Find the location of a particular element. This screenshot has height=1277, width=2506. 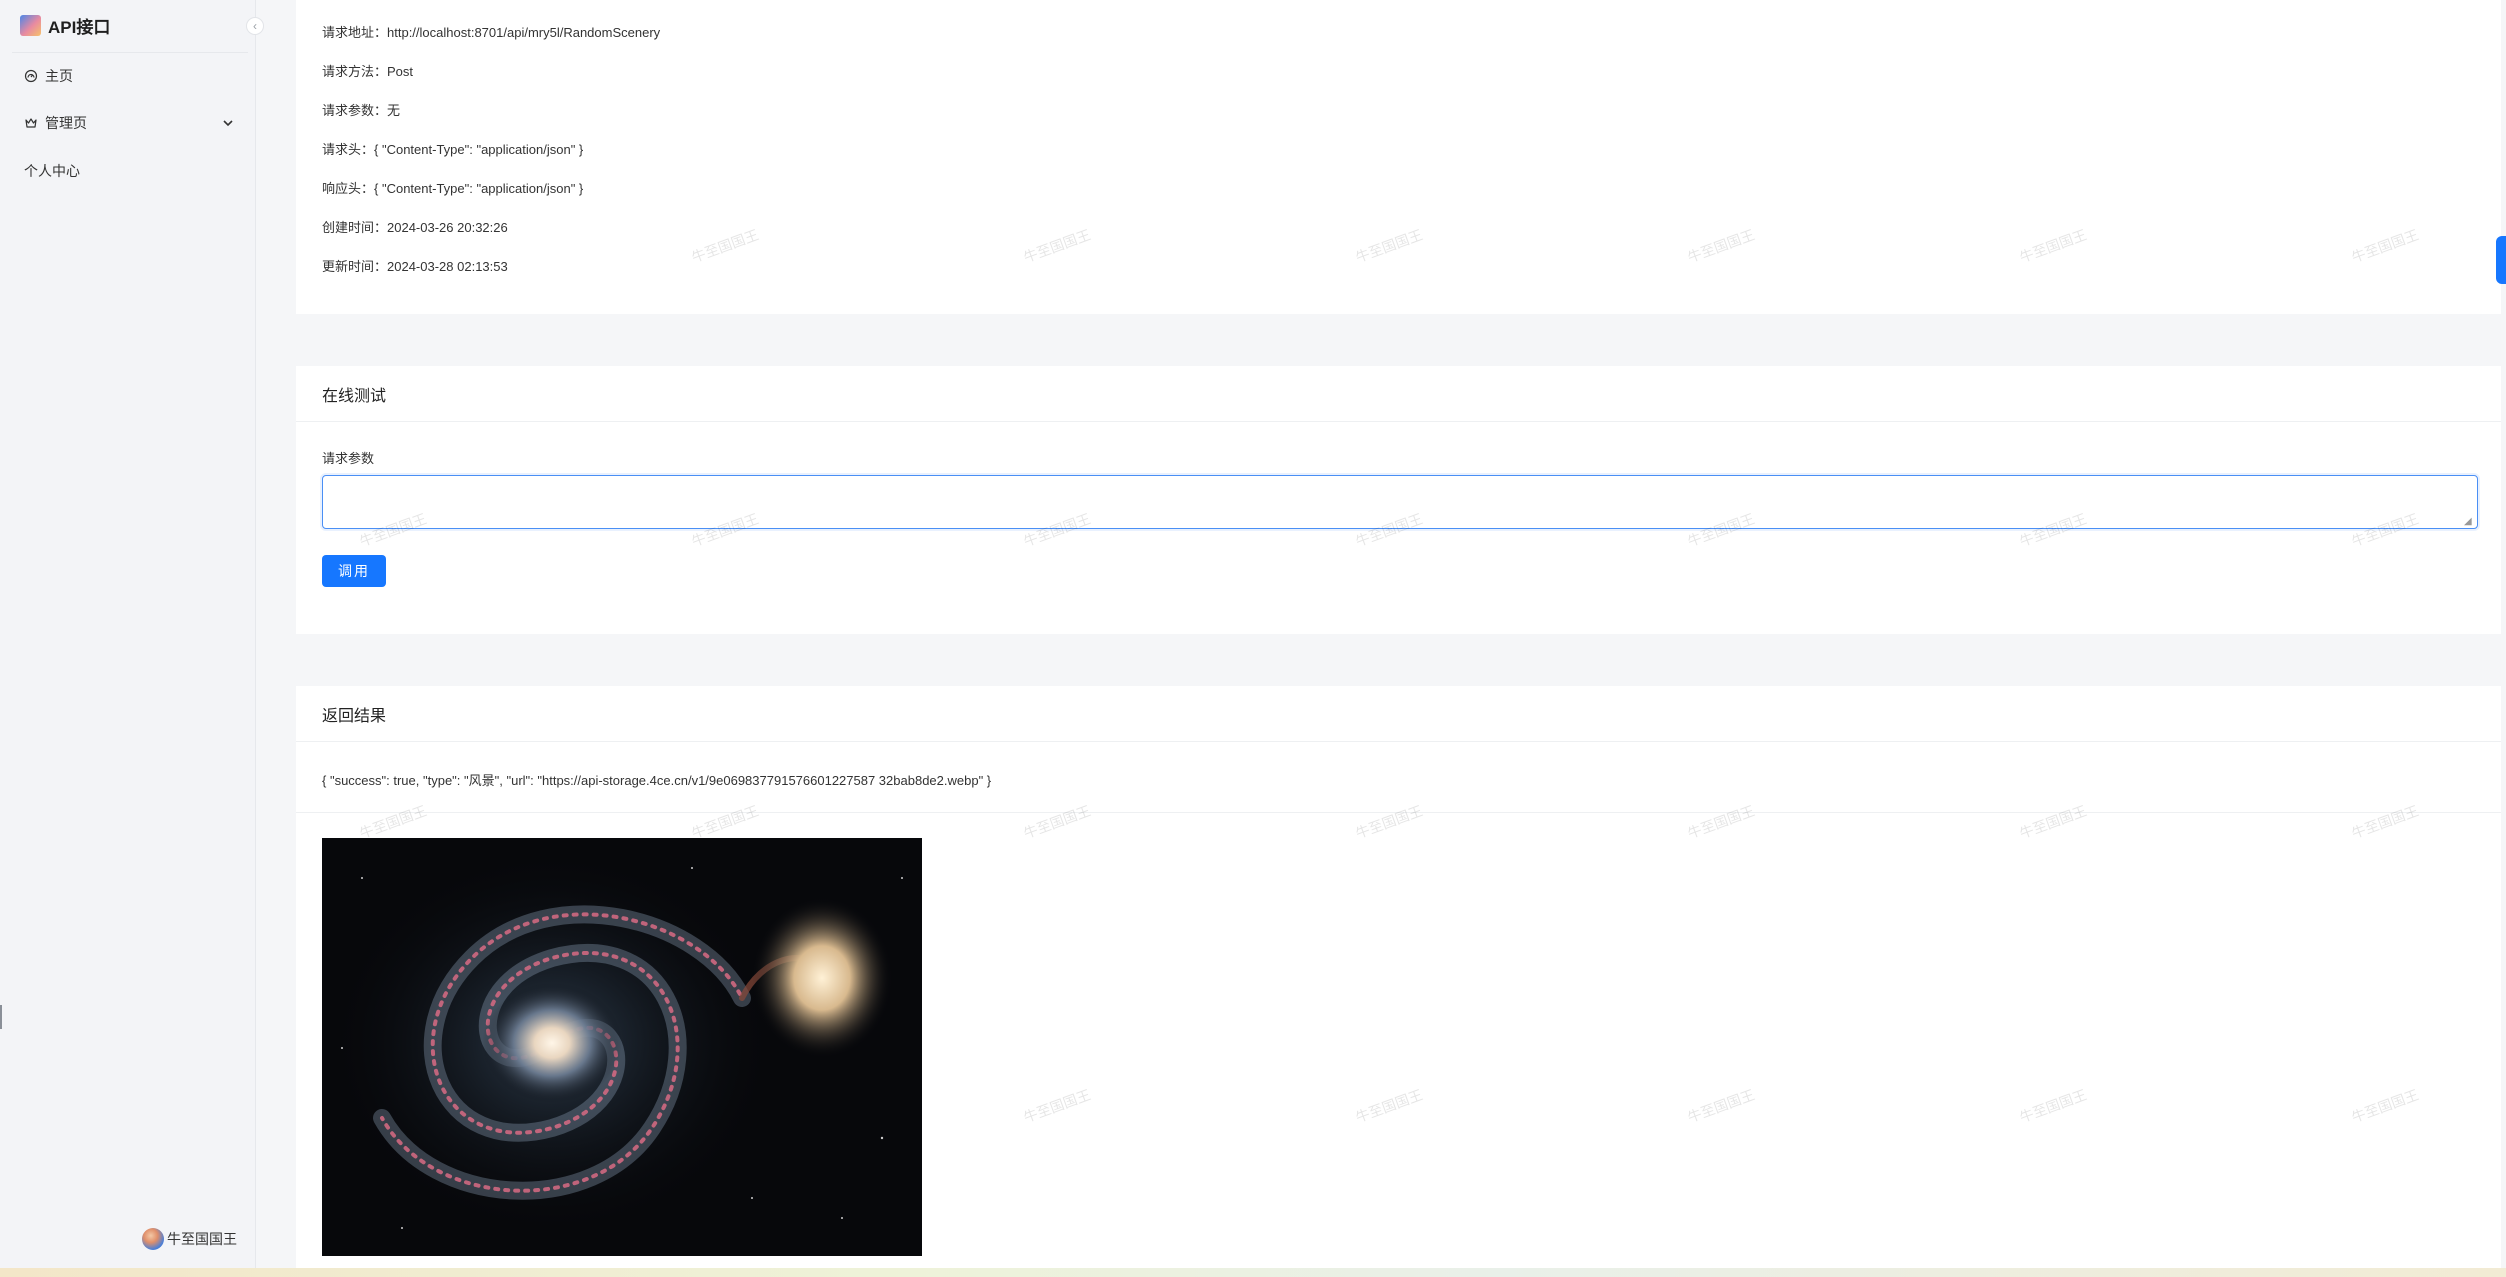

request-params-input is located at coordinates (1400, 502).